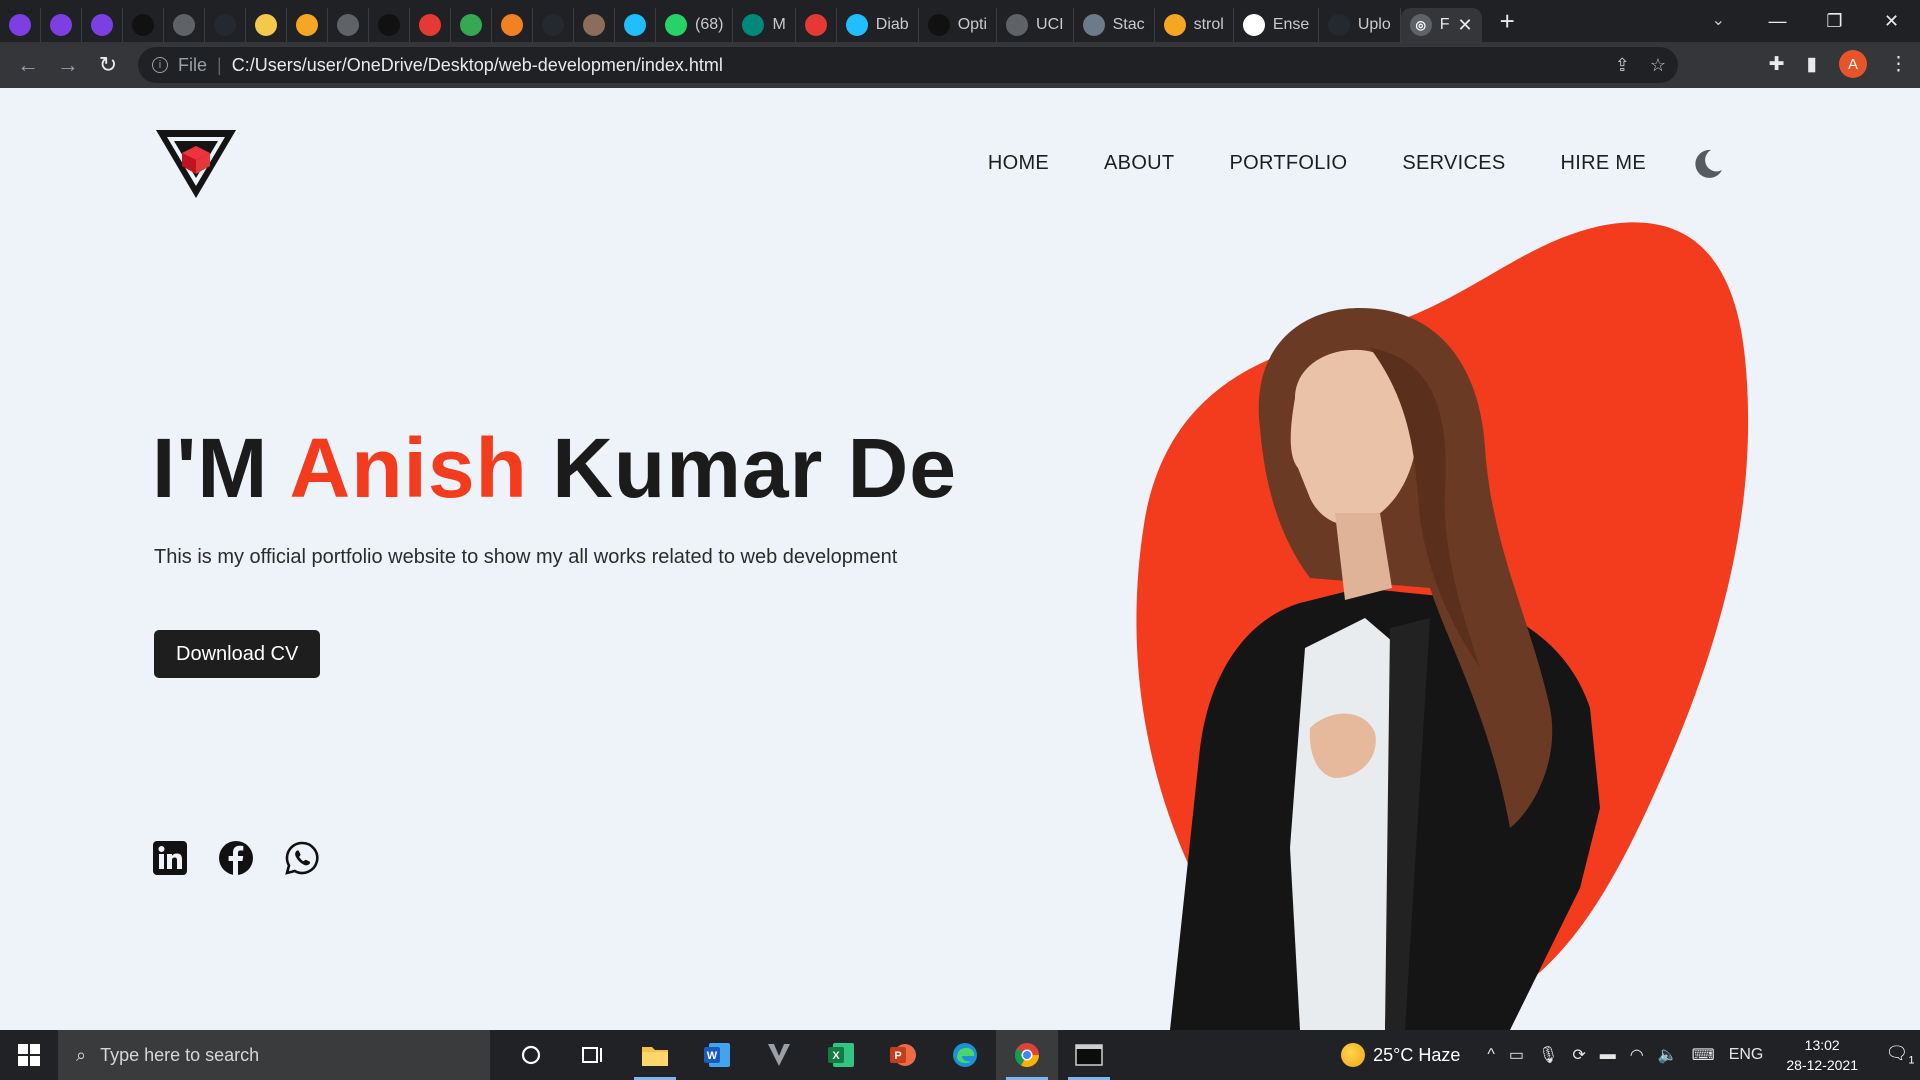  I want to click on firebase-icon, so click(307, 25).